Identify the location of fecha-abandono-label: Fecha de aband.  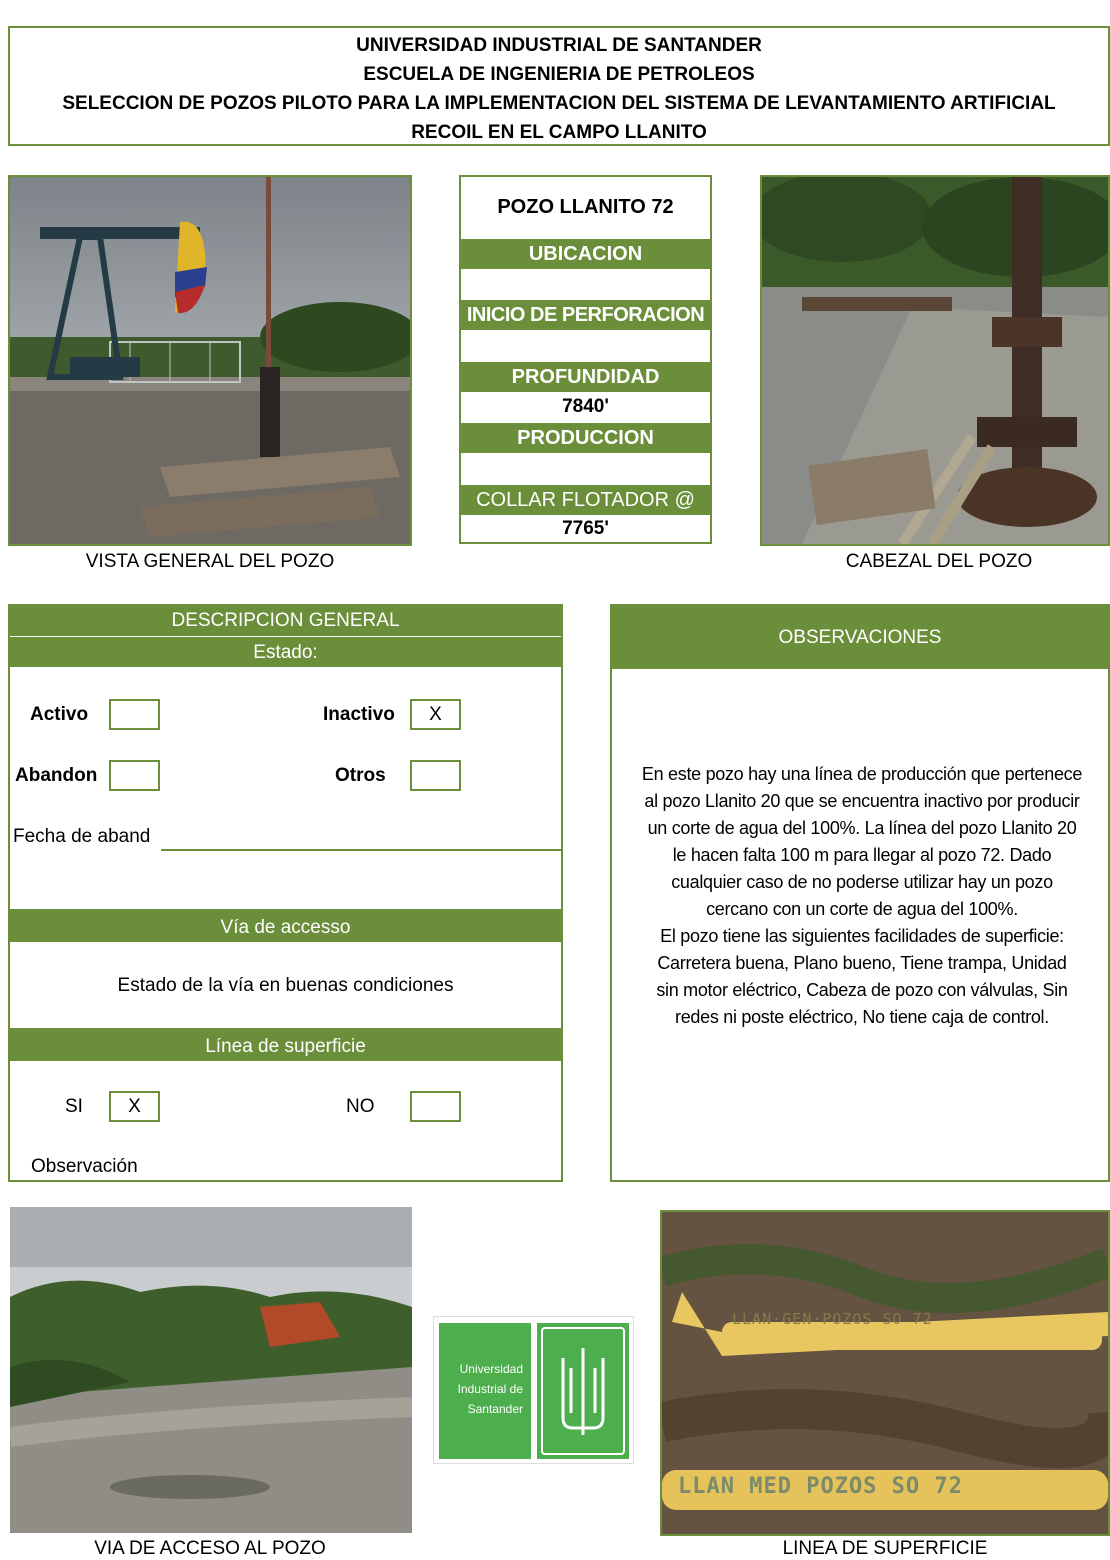
(82, 836).